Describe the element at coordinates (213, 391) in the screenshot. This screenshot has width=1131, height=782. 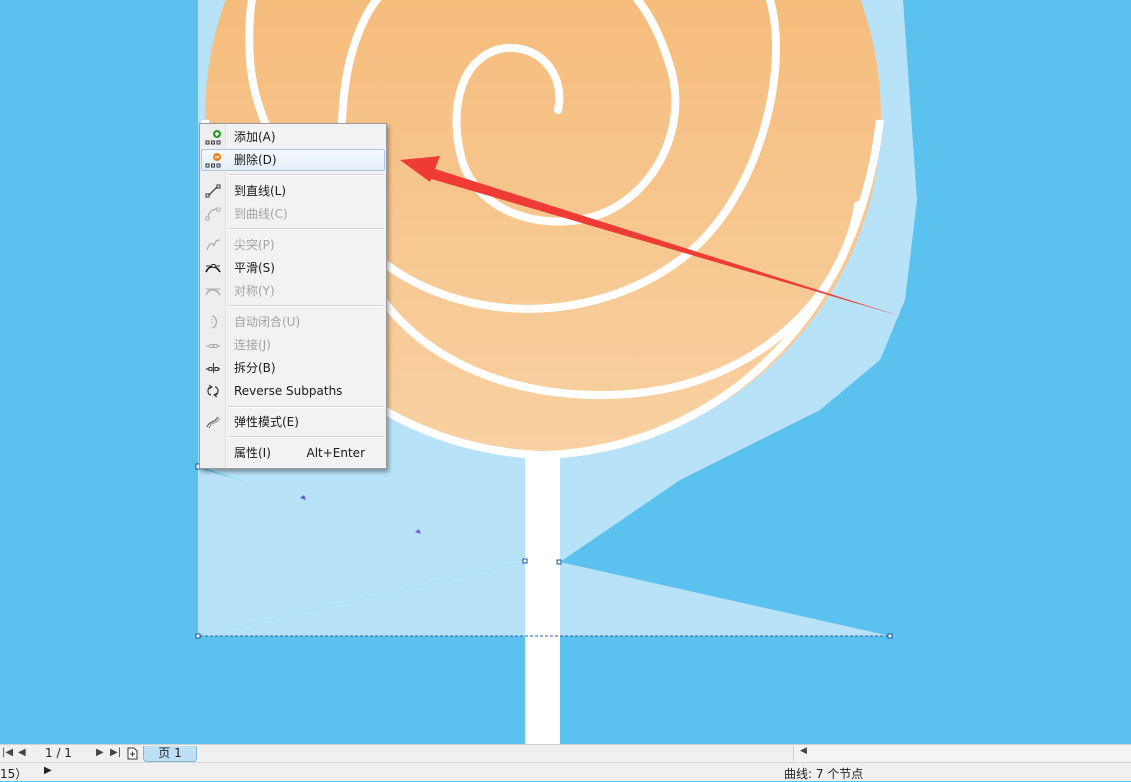
I see `reverse-subpaths-icon` at that location.